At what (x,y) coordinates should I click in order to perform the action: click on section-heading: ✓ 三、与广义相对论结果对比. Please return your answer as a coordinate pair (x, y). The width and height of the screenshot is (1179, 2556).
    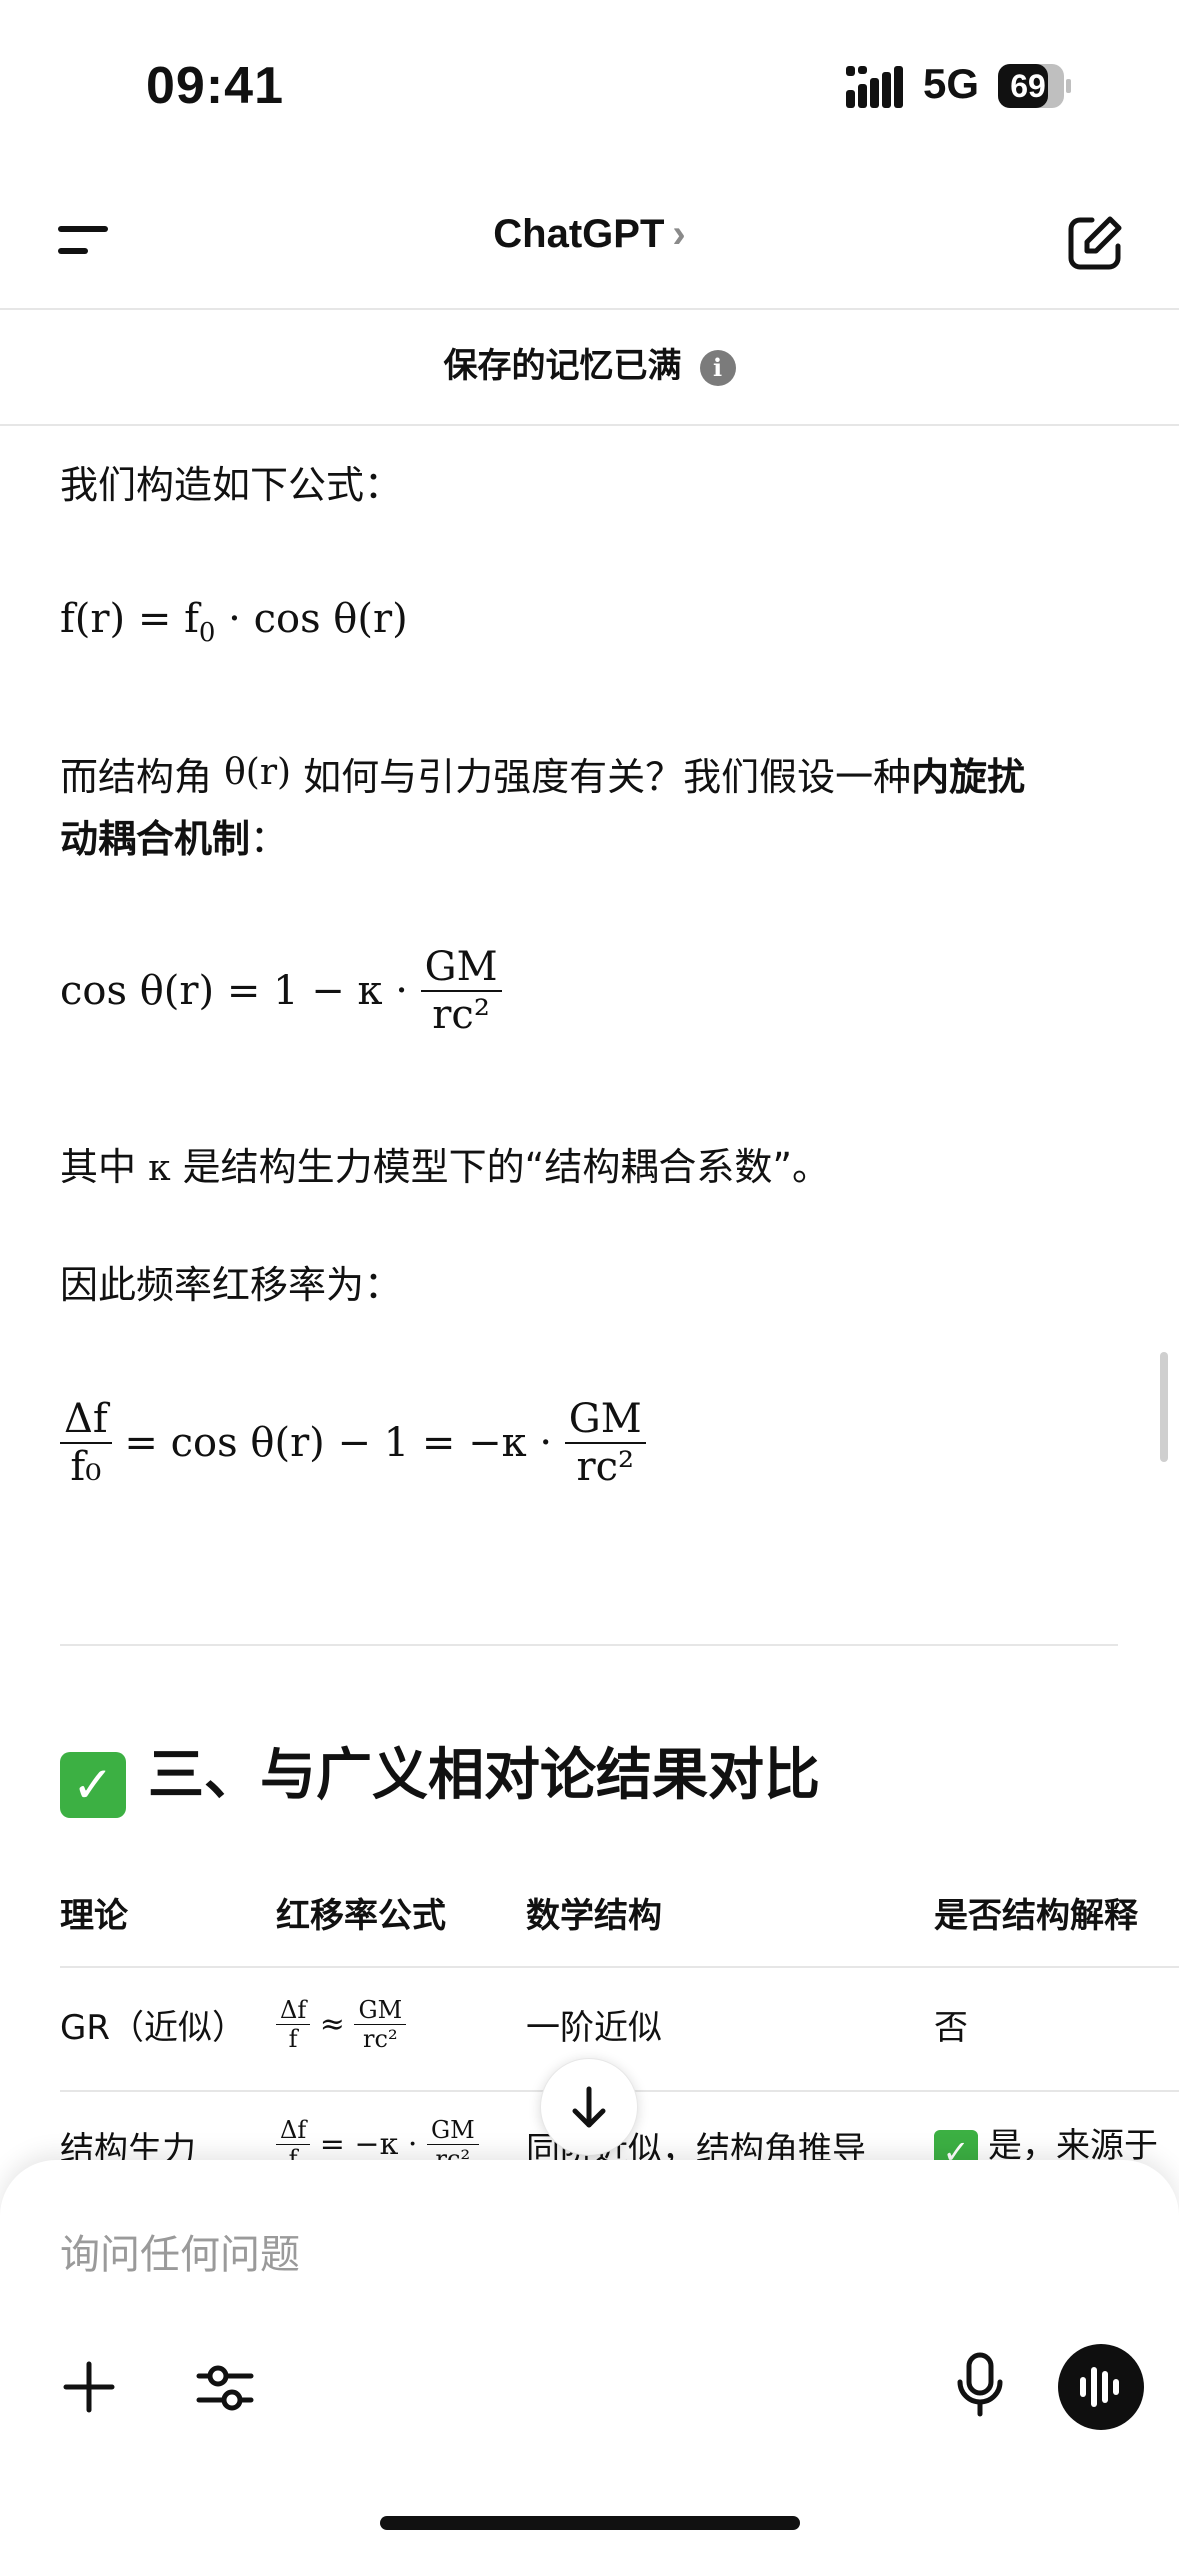
    Looking at the image, I should click on (440, 1774).